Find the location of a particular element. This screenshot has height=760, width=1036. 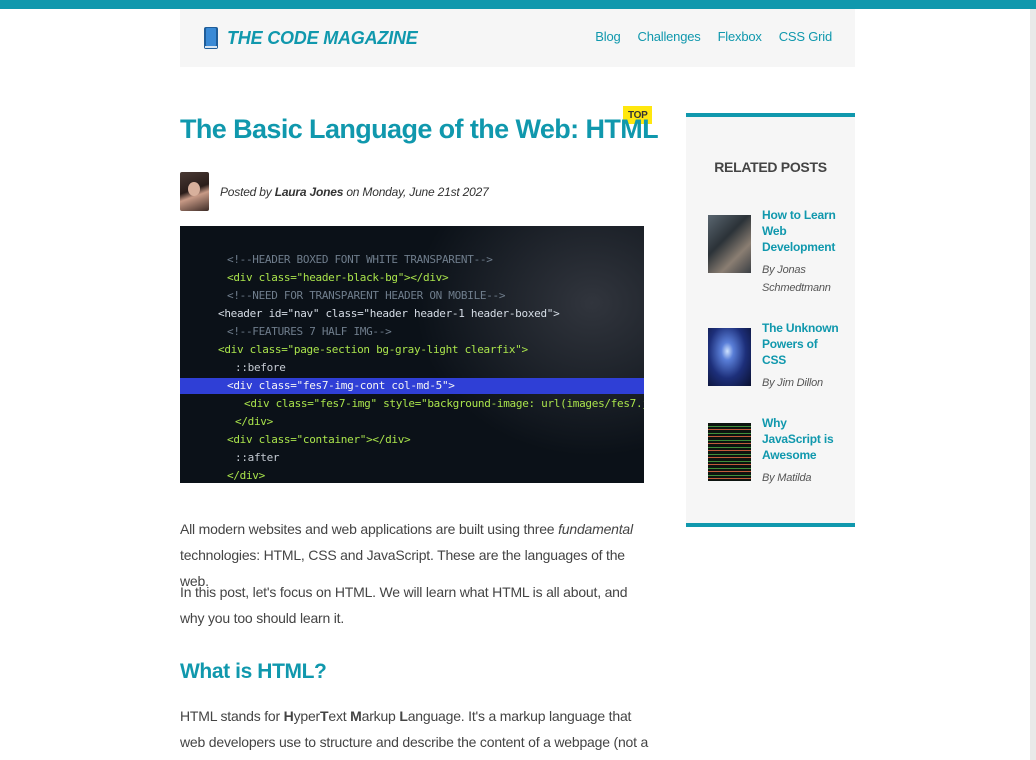

site-logo: THE CODE MAGAZINE is located at coordinates (311, 38).